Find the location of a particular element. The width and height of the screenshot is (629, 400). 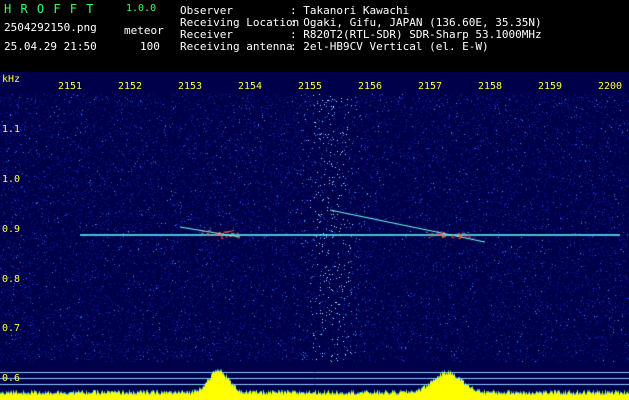

y-tick-1-1: 1.1 is located at coordinates (11, 129).